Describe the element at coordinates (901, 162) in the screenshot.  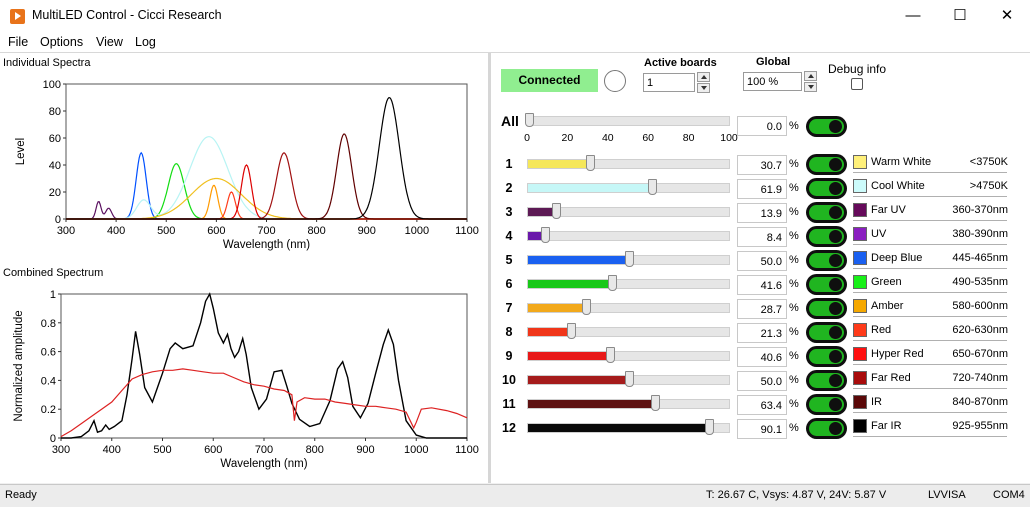
I see `led-name: Warm White` at that location.